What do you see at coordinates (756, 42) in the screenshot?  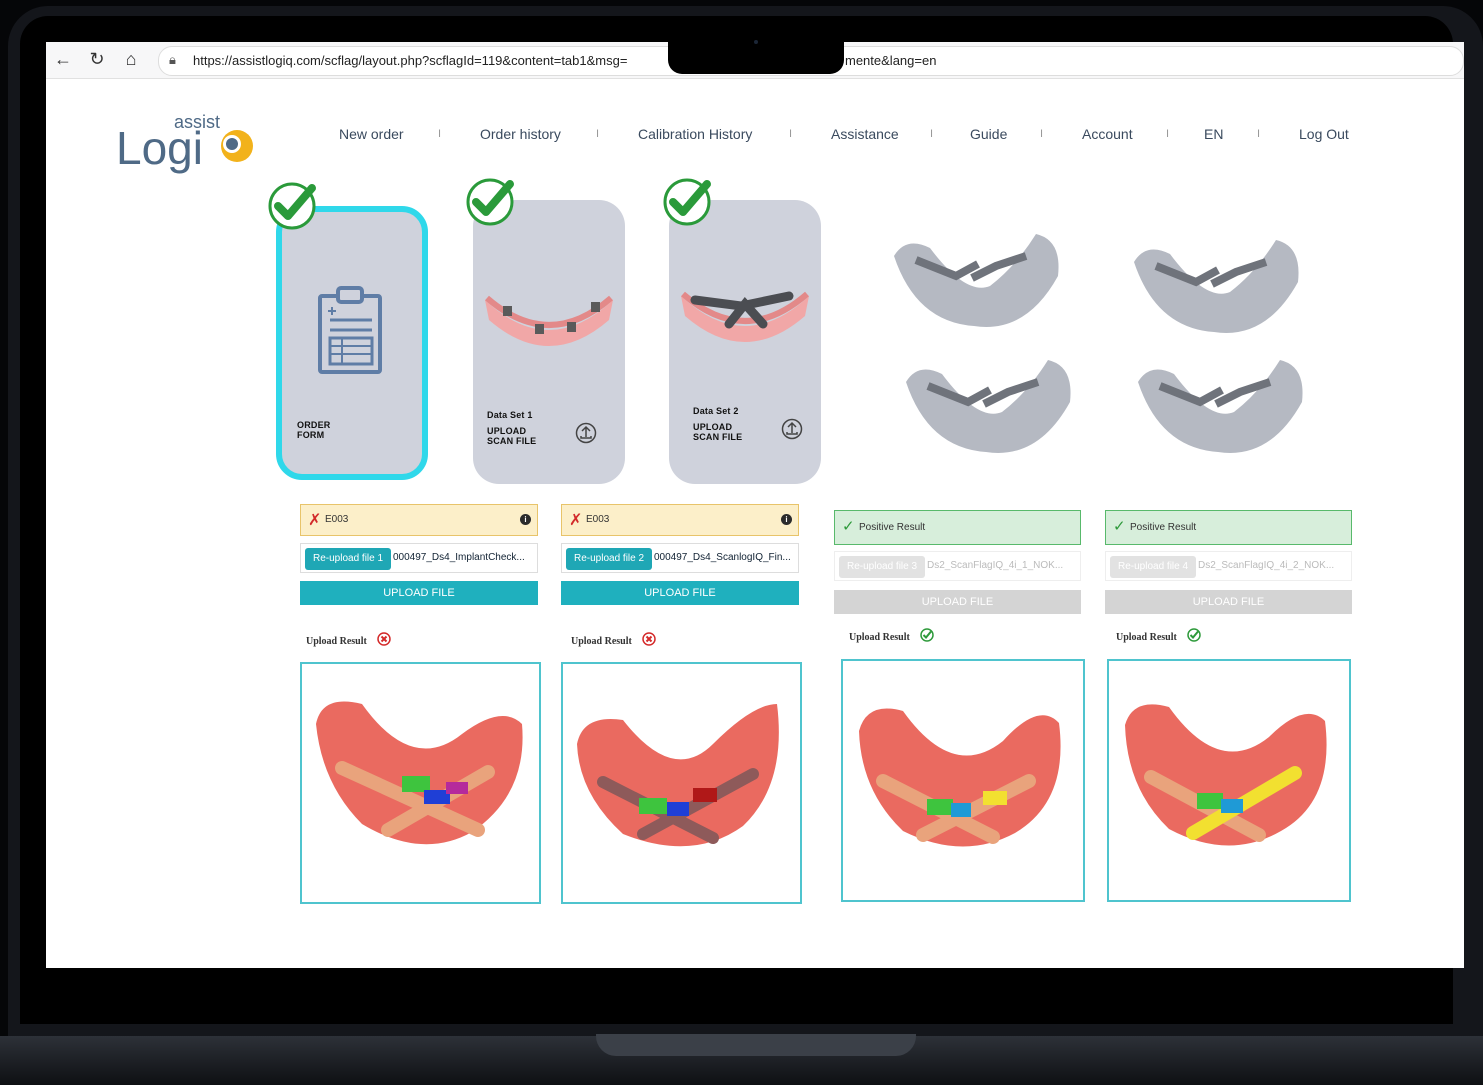 I see `camera-icon` at bounding box center [756, 42].